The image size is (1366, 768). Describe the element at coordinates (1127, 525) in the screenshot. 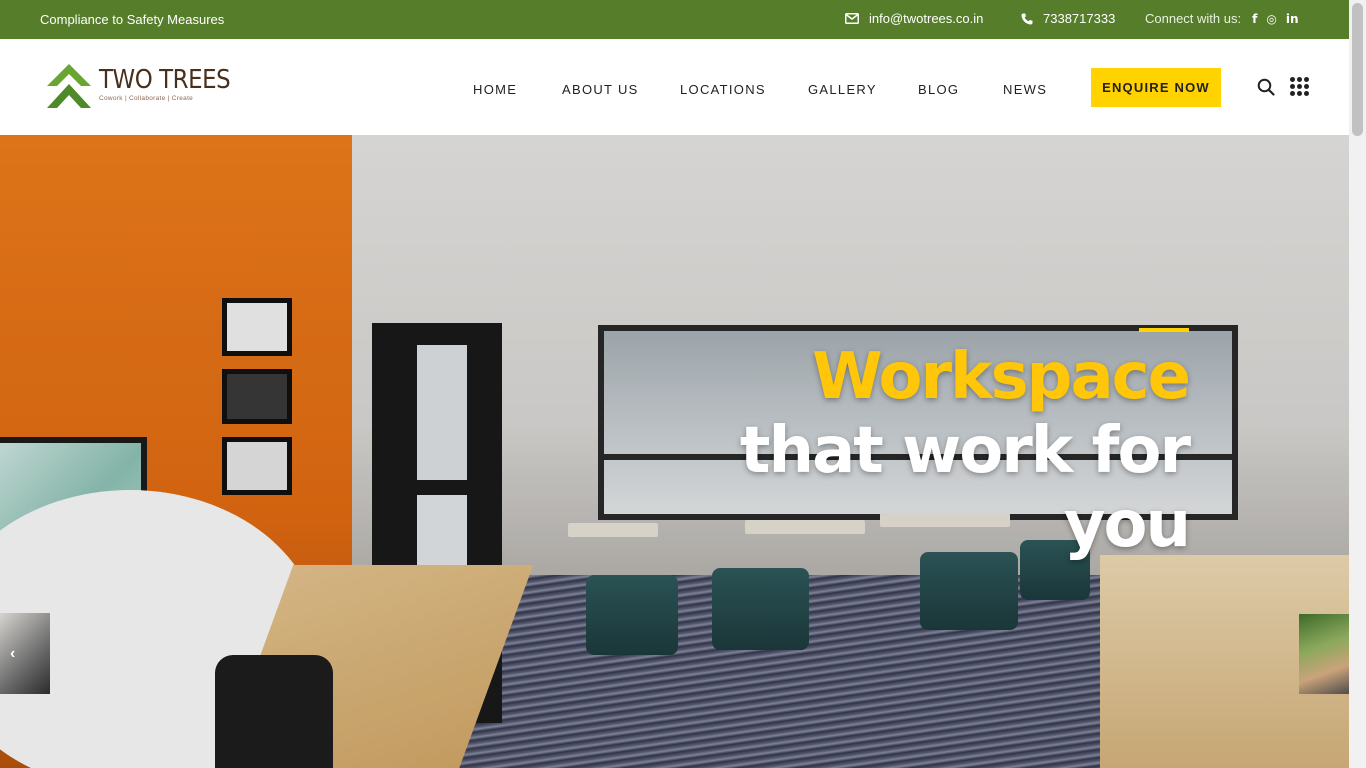

I see `hero-title-line3: you` at that location.